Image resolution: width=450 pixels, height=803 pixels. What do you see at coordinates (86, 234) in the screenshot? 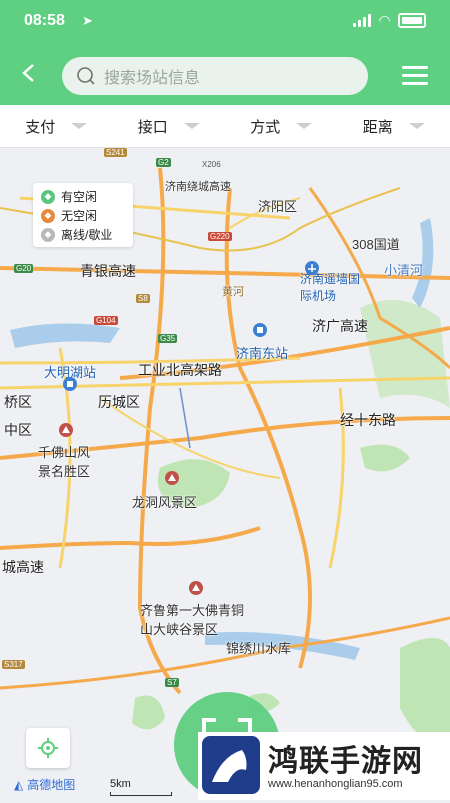
I see `legend-label: 离线/歇业` at bounding box center [86, 234].